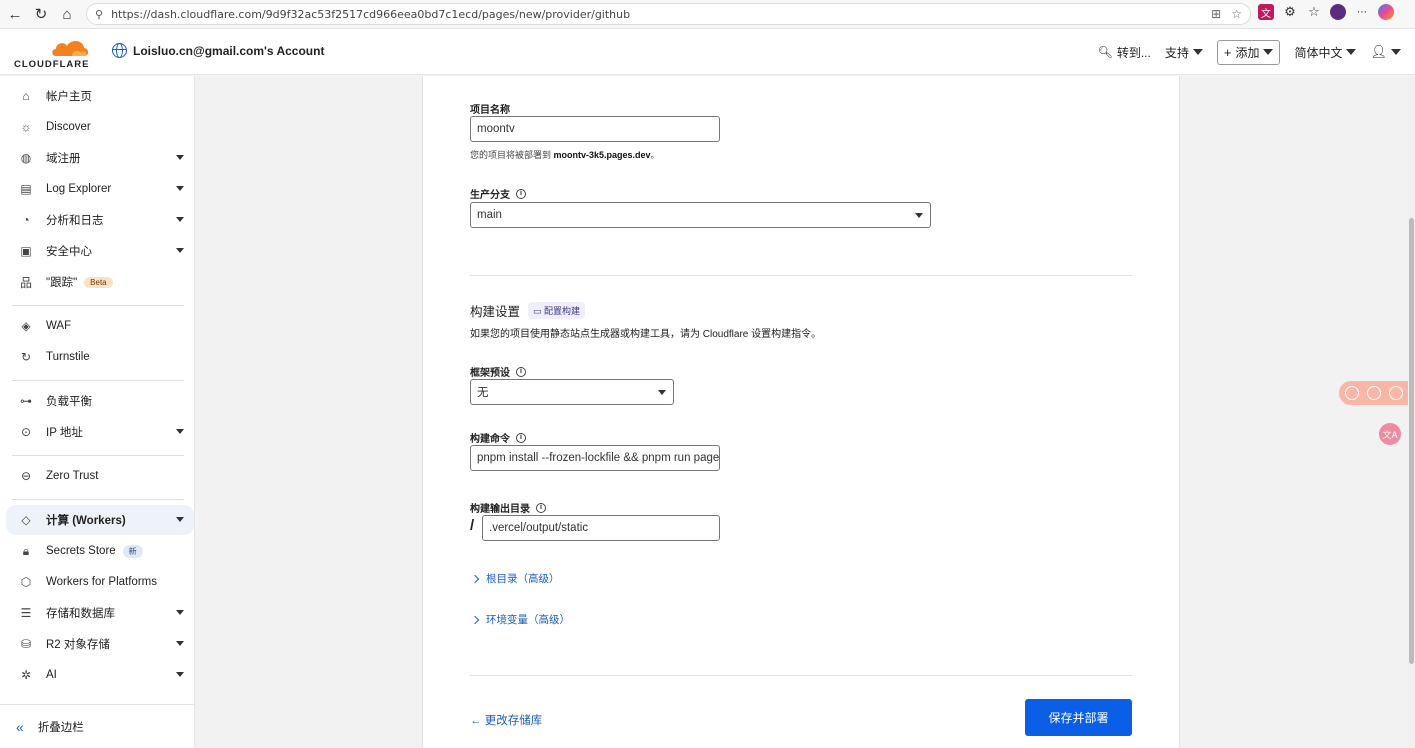 The image size is (1415, 748). I want to click on sidebar-item-workers-for-platforms: ⬡ Workers for Platforms, so click(97, 582).